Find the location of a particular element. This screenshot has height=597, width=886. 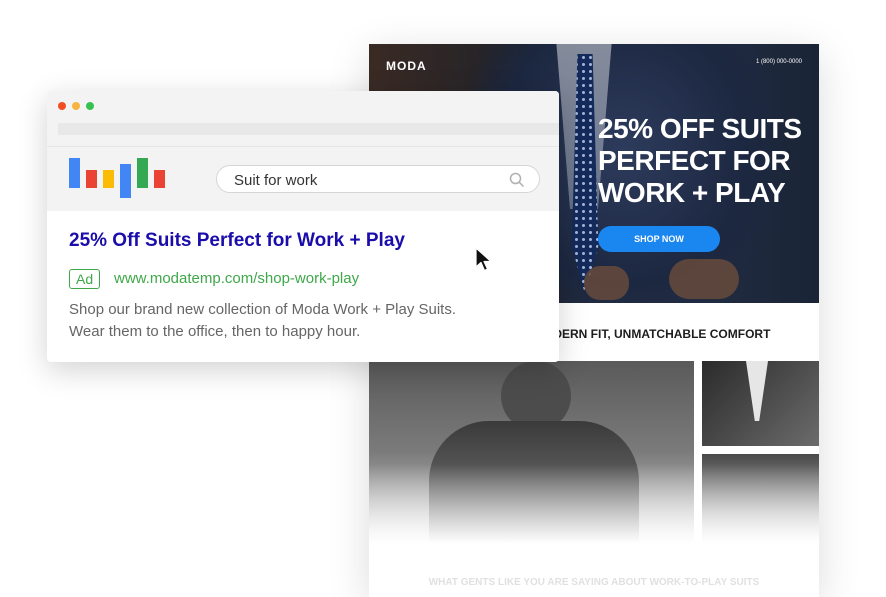

phone-number: 1 (800) 000-0000 is located at coordinates (778, 62).